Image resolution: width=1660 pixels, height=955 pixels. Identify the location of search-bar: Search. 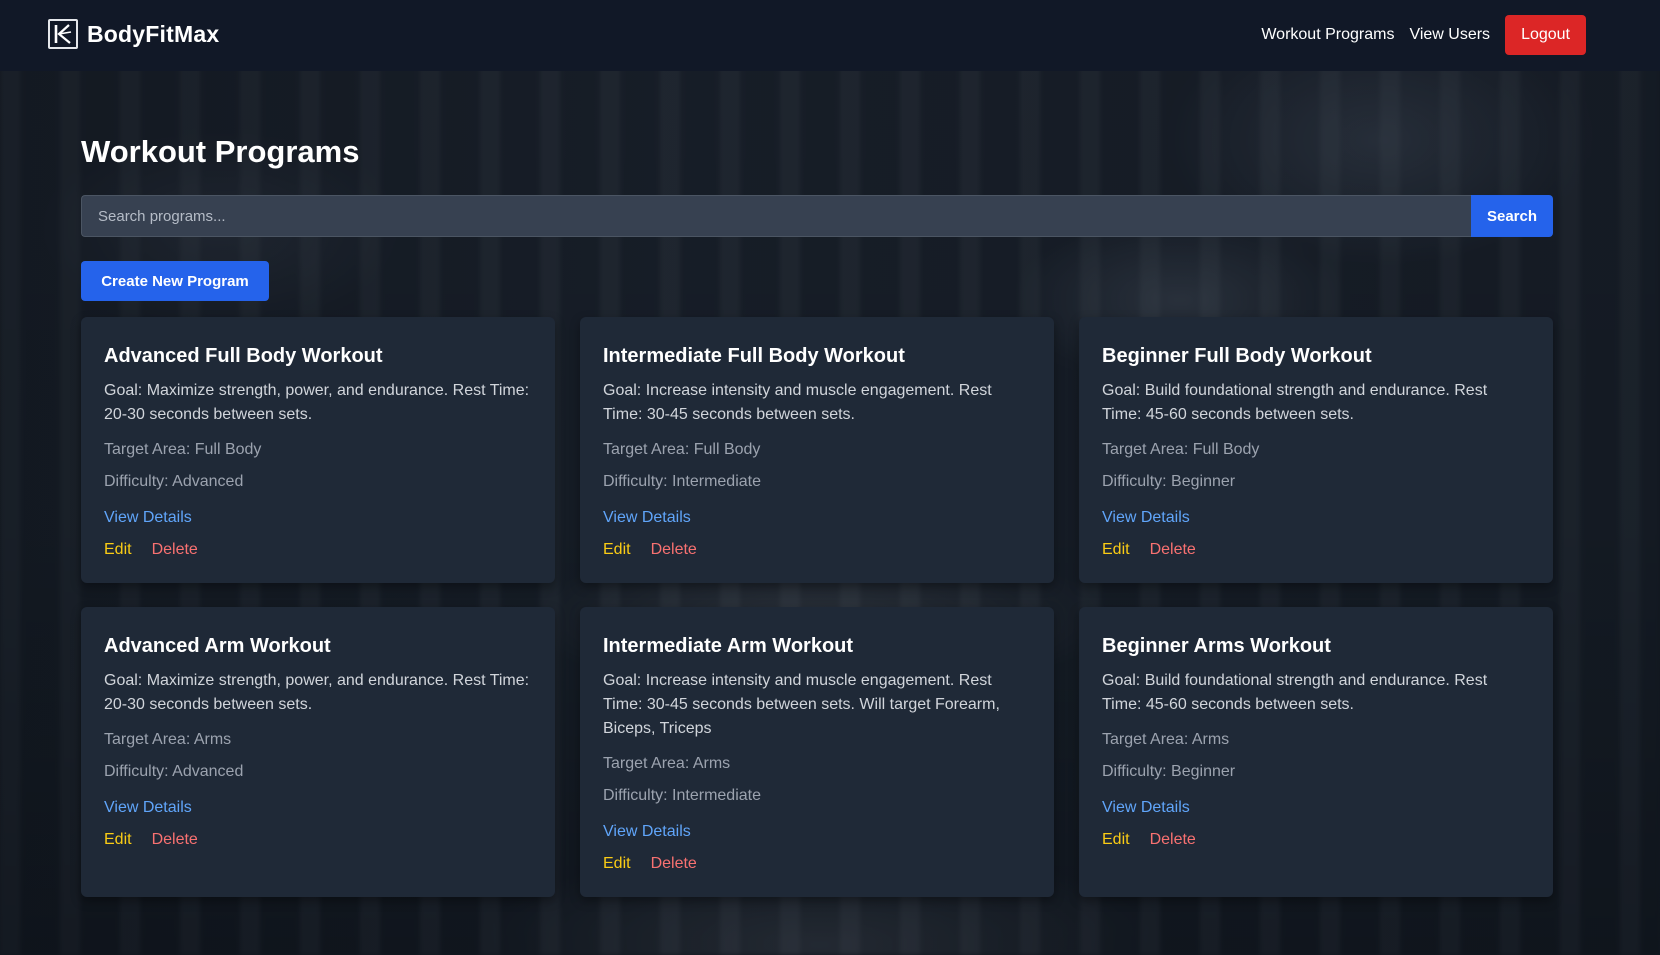
(817, 216).